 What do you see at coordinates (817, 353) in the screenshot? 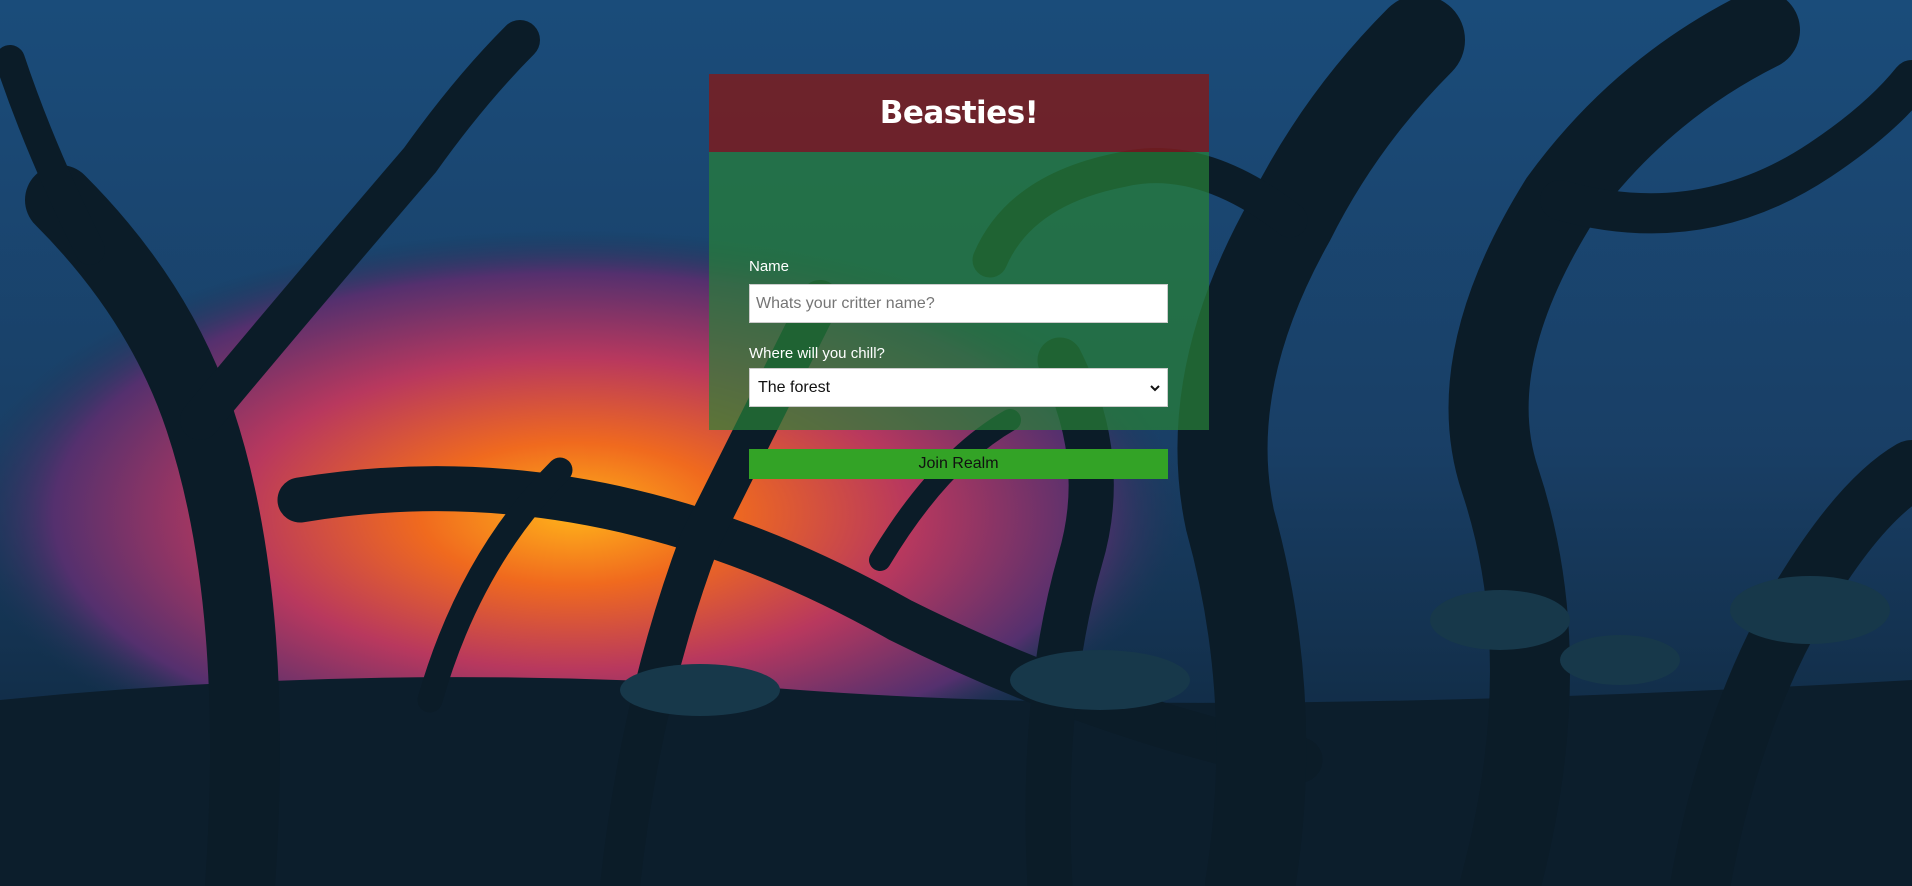
I see `realm-label: Where will you chill?` at bounding box center [817, 353].